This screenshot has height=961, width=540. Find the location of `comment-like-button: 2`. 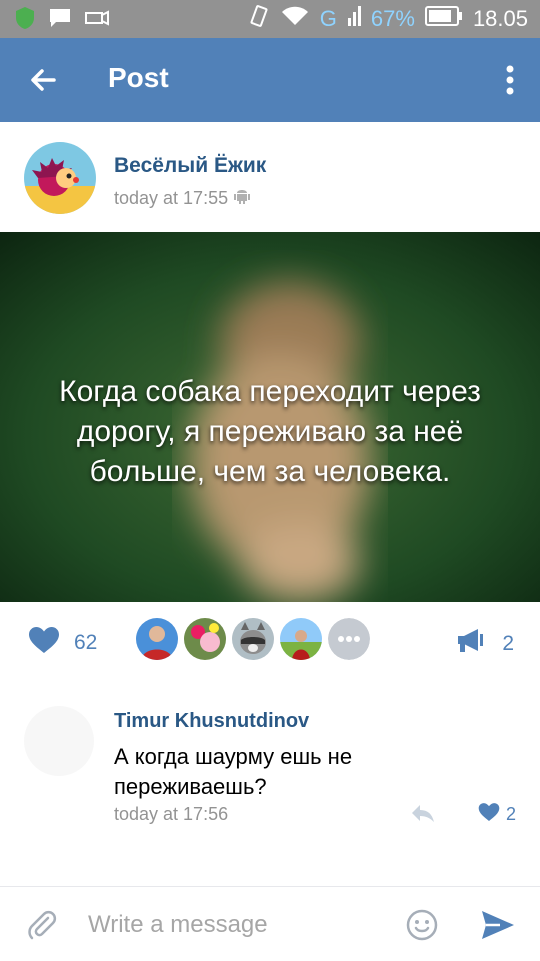

comment-like-button: 2 is located at coordinates (497, 814).